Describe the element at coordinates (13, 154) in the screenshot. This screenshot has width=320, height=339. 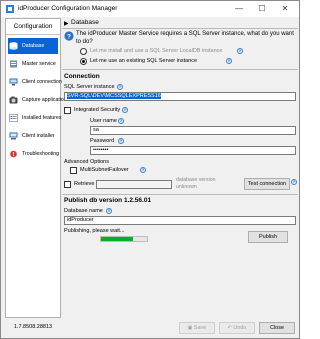
I see `troubleshooting-icon` at that location.